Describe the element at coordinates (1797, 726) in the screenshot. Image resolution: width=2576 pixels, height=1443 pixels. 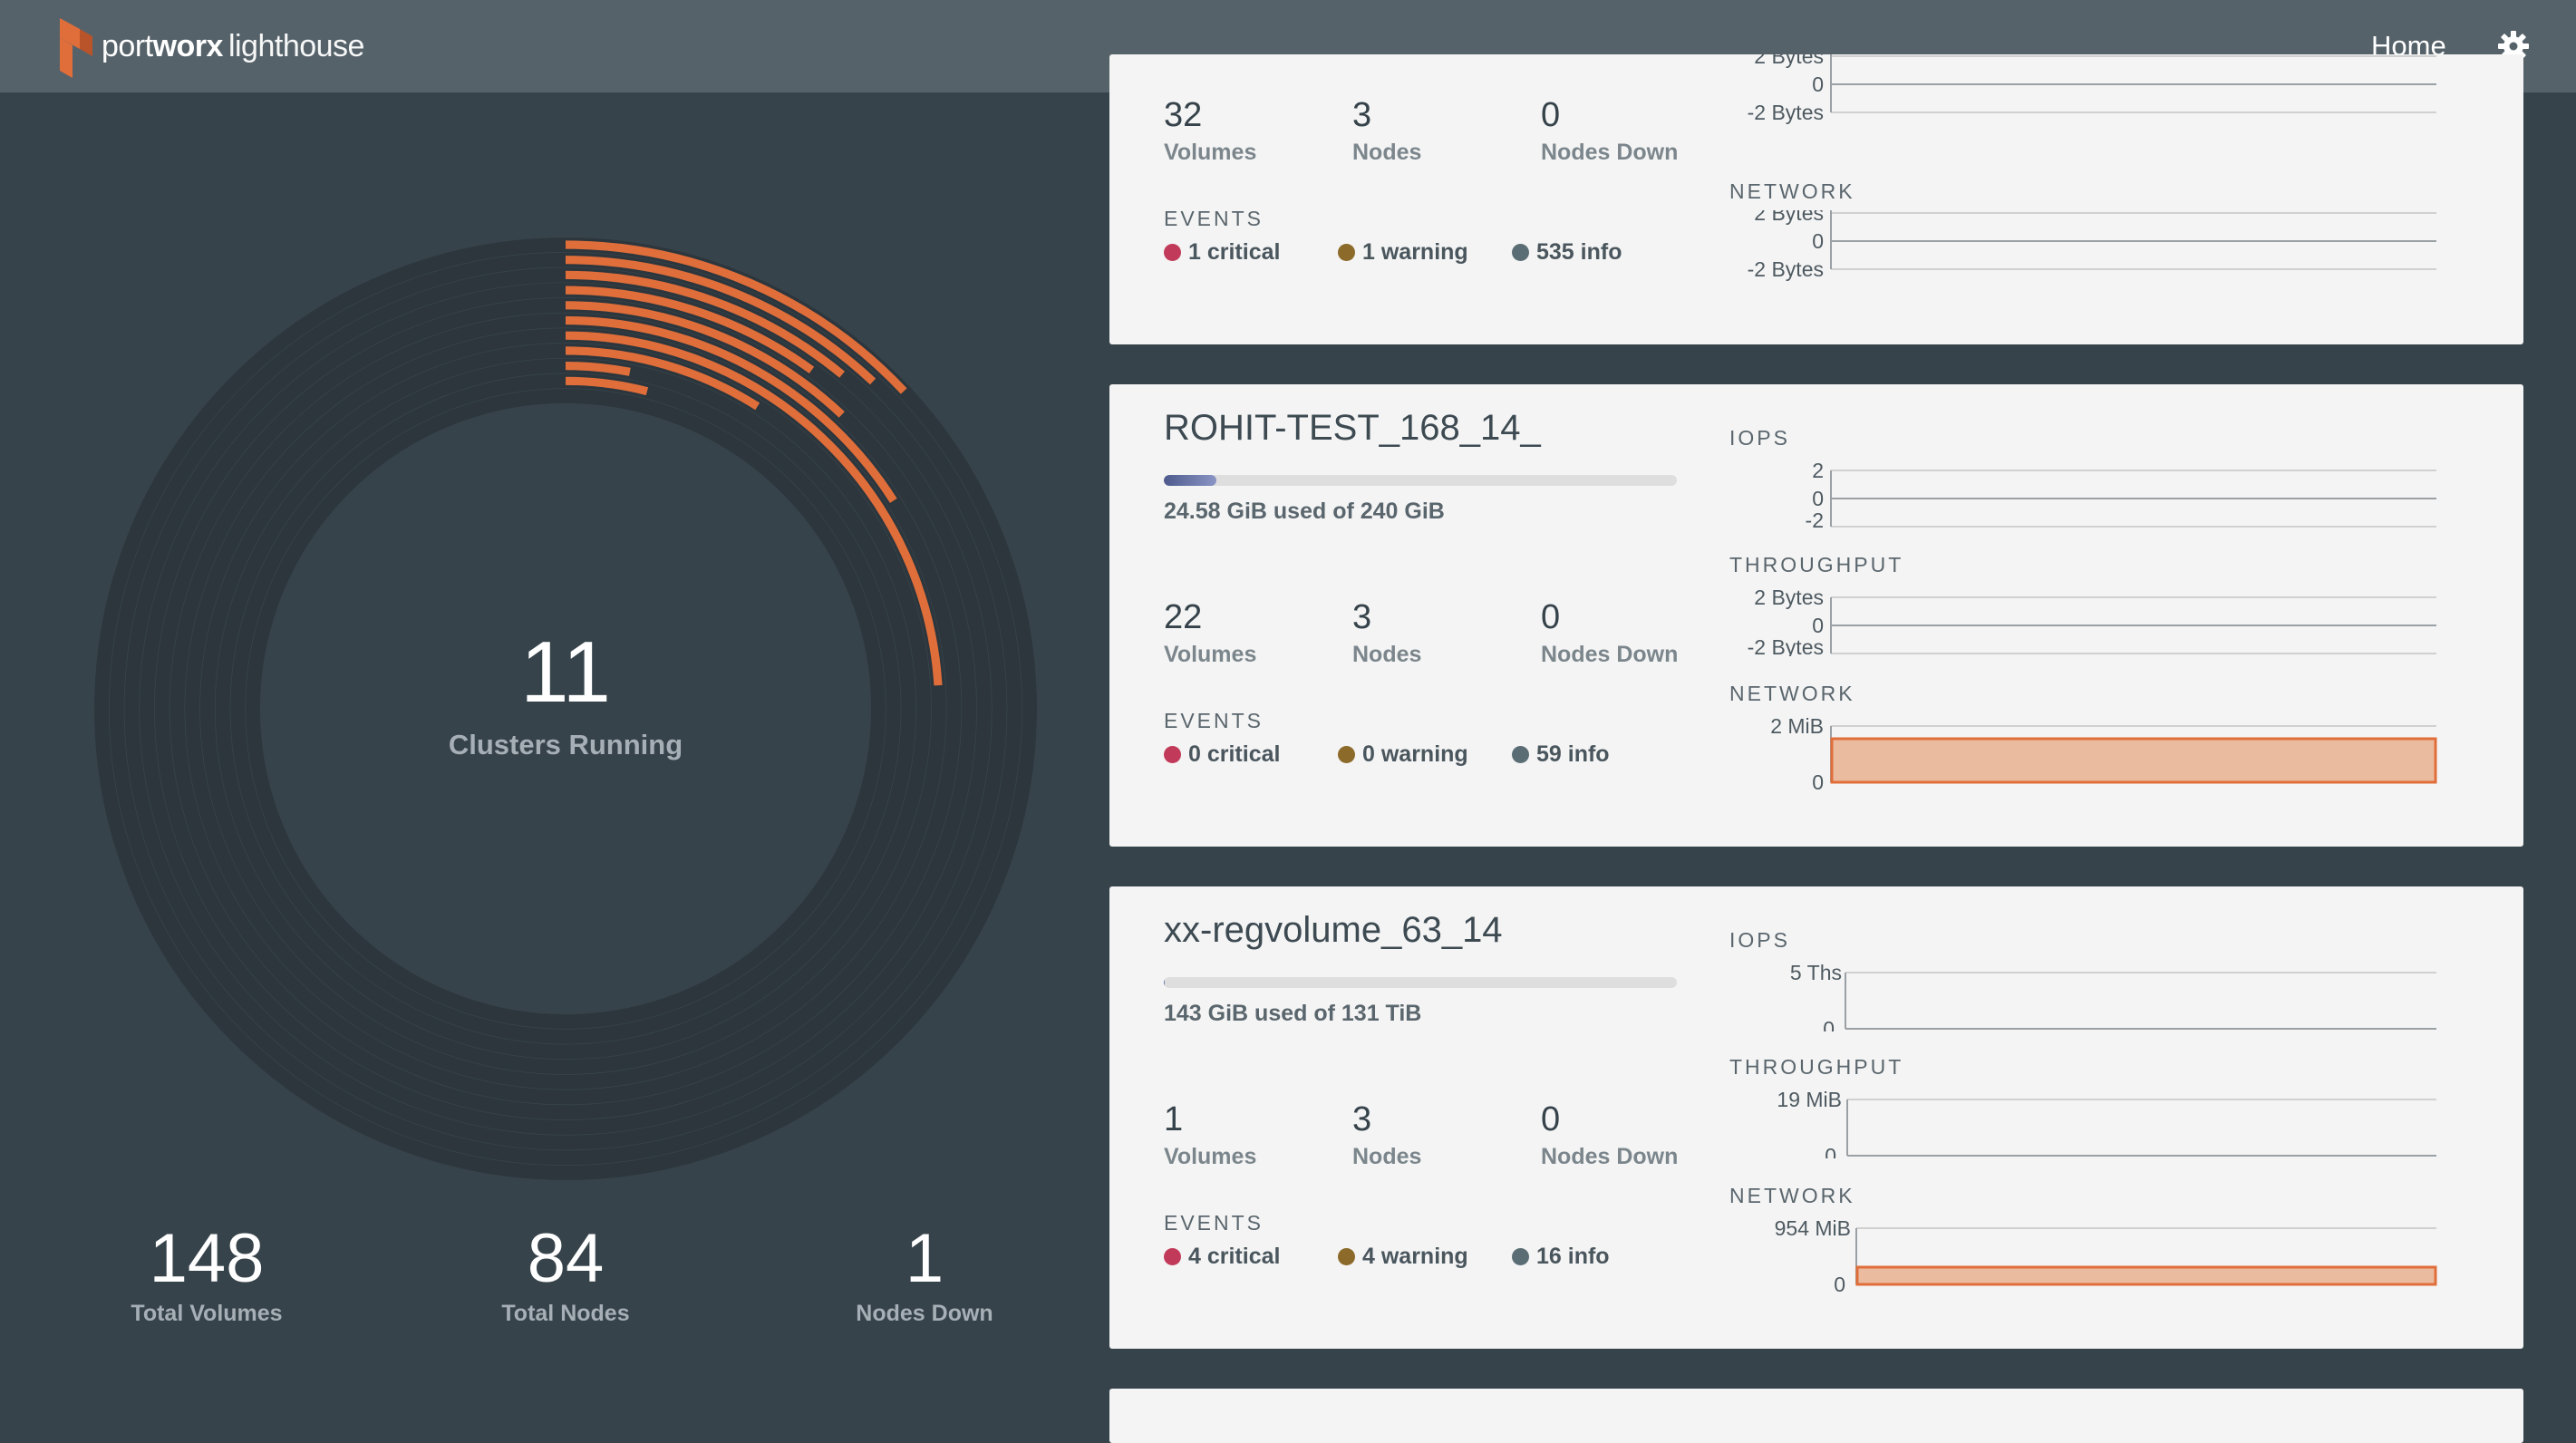
I see `y-tick: 2 MiB` at that location.